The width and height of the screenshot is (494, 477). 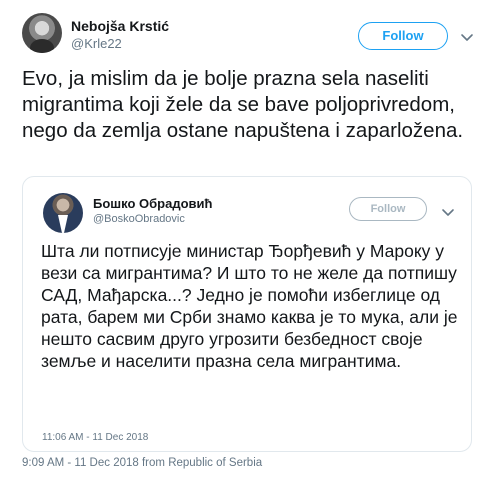 What do you see at coordinates (139, 219) in the screenshot?
I see `quoted-author-handle: @BoskoObradovic` at bounding box center [139, 219].